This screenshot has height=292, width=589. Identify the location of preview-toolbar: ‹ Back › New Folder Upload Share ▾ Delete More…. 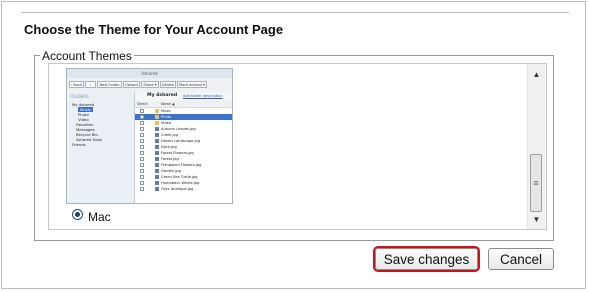
(149, 85).